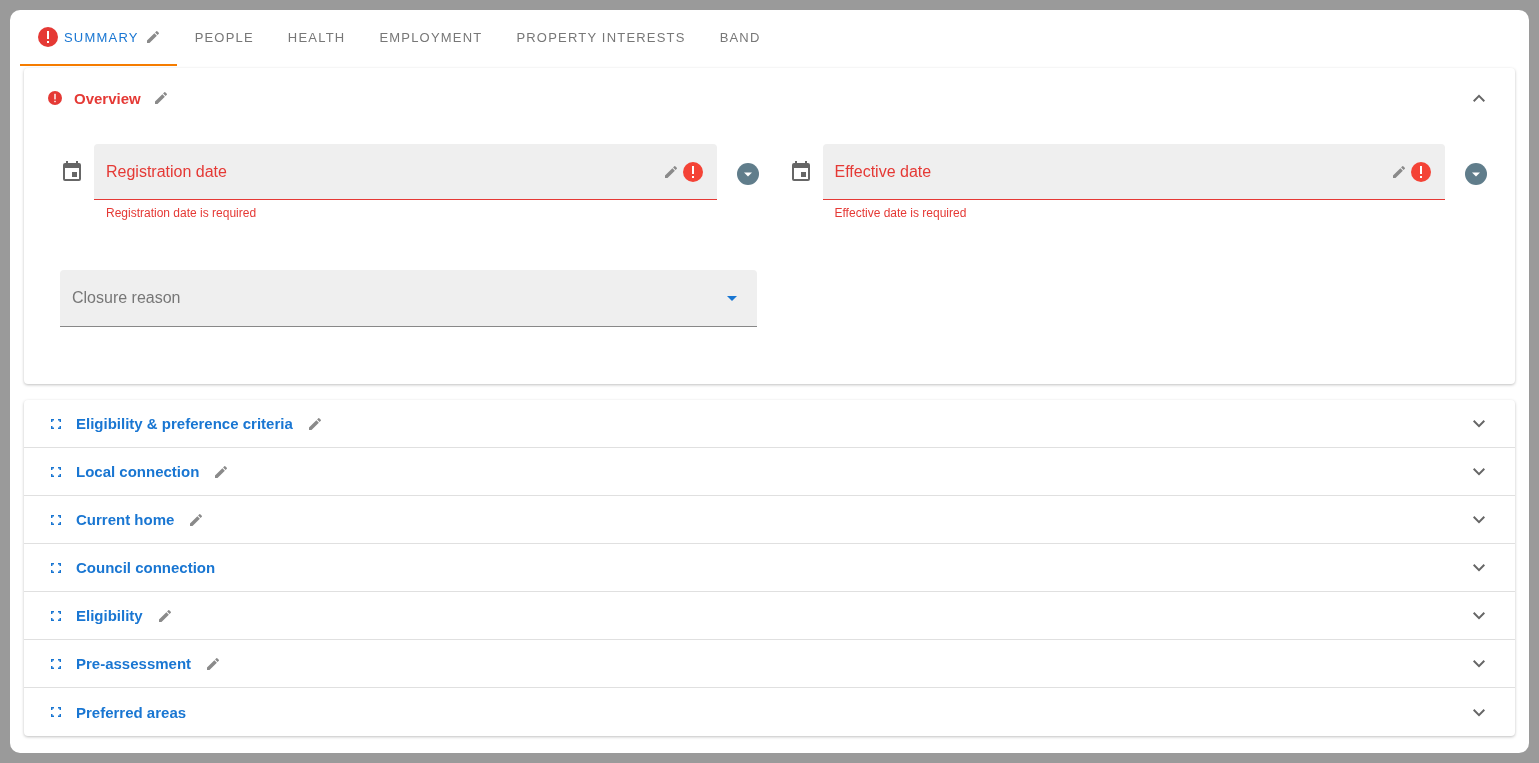 Image resolution: width=1539 pixels, height=763 pixels. I want to click on tab: PEOPLE, so click(223, 38).